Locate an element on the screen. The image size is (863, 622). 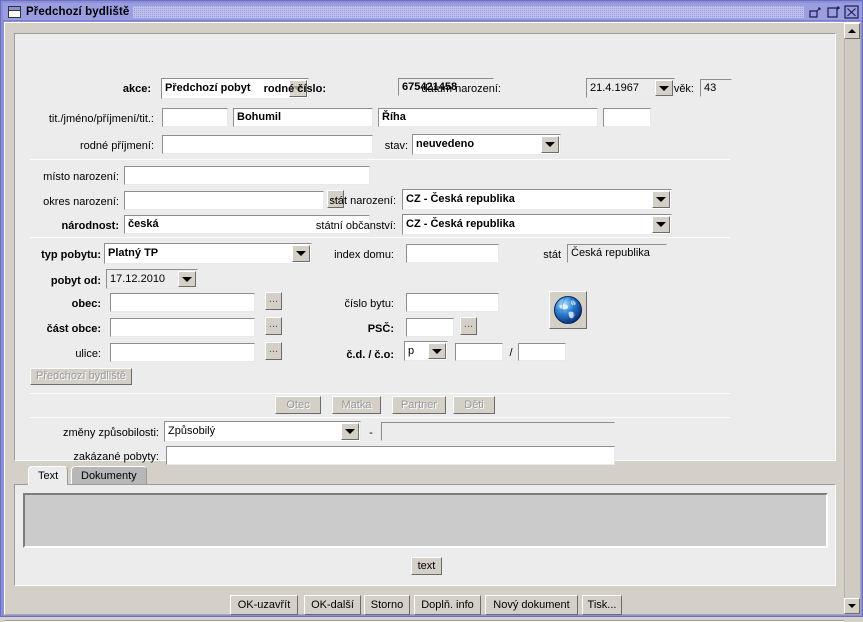
tab-text: Text is located at coordinates (48, 475).